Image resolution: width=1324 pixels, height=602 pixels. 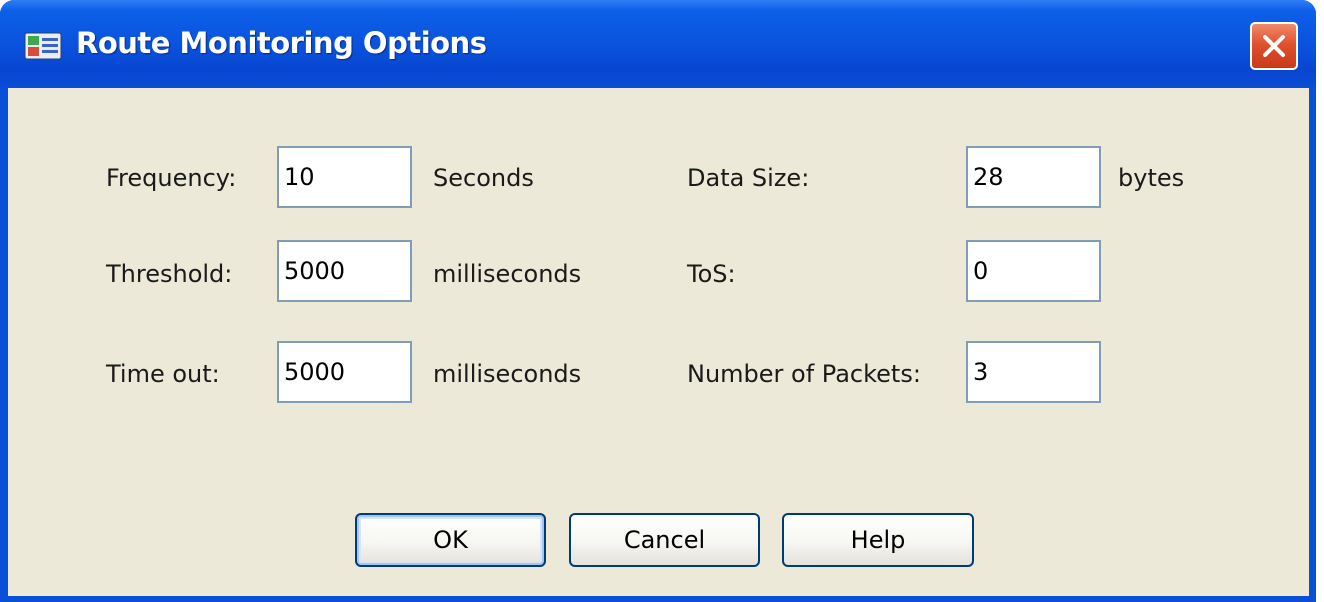 What do you see at coordinates (1033, 372) in the screenshot?
I see `num-packets-input` at bounding box center [1033, 372].